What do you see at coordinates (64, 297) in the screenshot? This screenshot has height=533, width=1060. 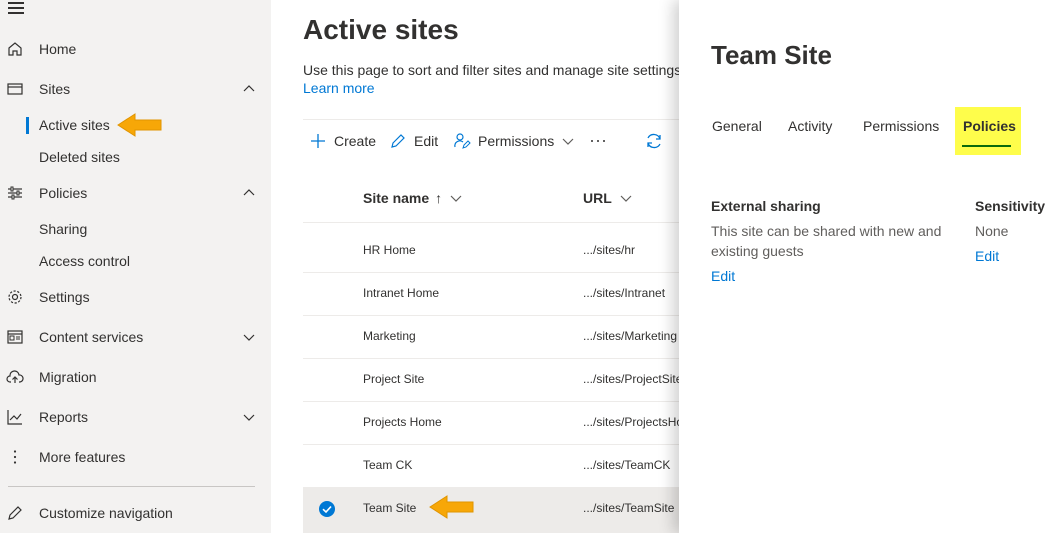 I see `nav-item-label: Settings` at bounding box center [64, 297].